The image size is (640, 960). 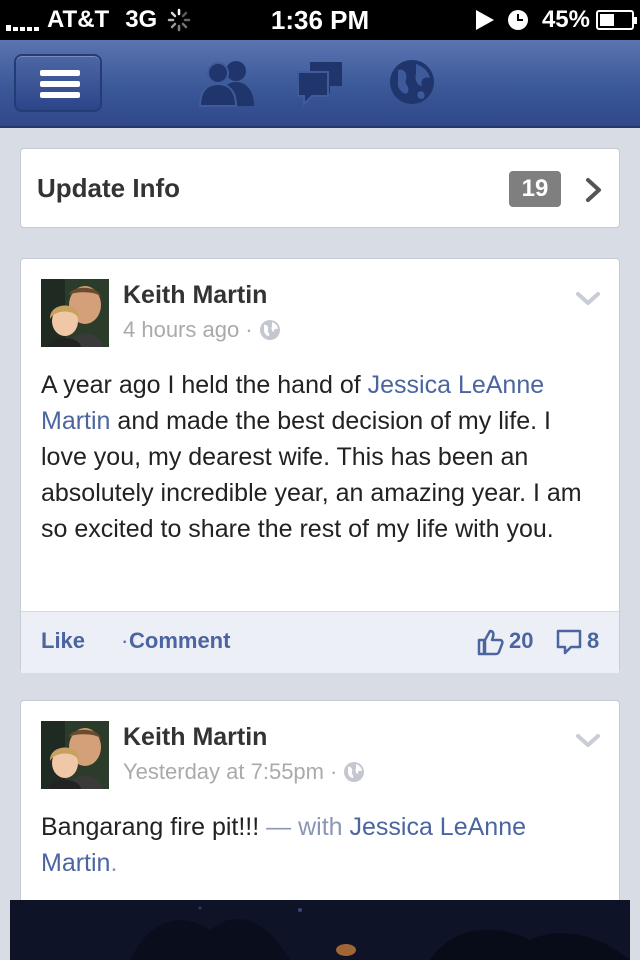 What do you see at coordinates (607, 20) in the screenshot?
I see `battery-fill` at bounding box center [607, 20].